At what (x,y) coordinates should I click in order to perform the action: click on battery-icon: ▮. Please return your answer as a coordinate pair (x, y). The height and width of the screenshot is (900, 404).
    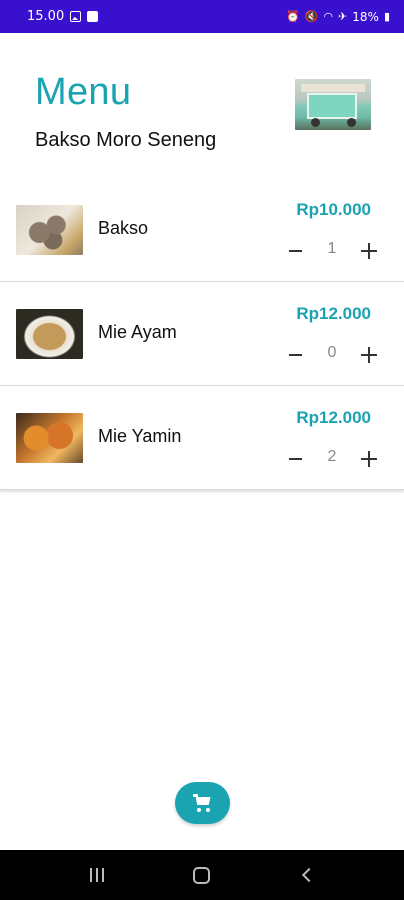
    Looking at the image, I should click on (386, 16).